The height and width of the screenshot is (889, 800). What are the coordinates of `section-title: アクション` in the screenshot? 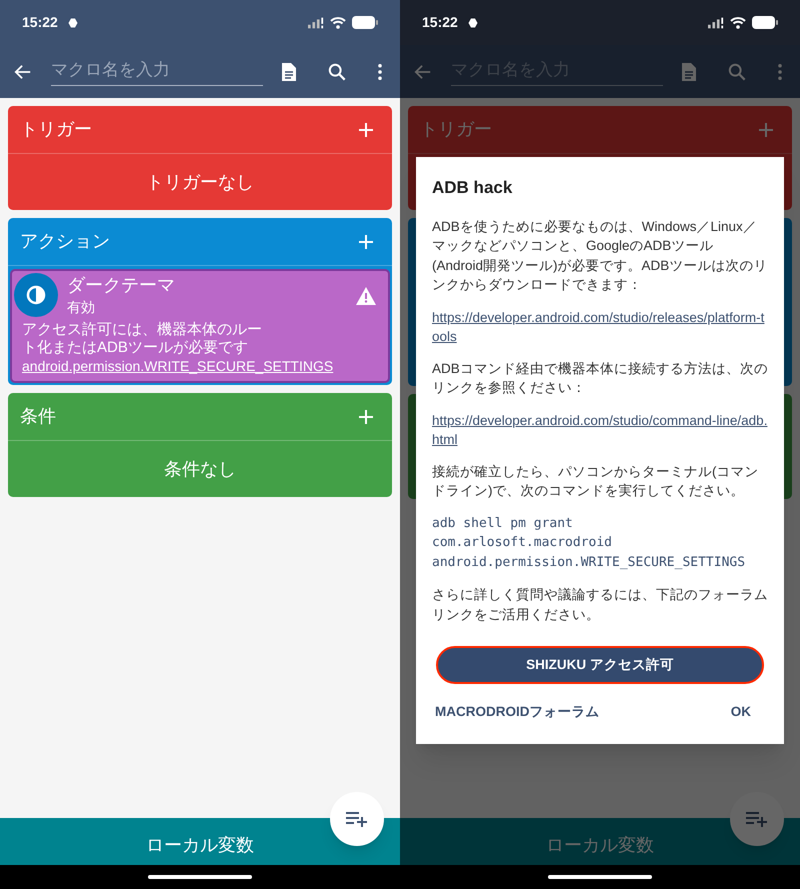 It's located at (65, 241).